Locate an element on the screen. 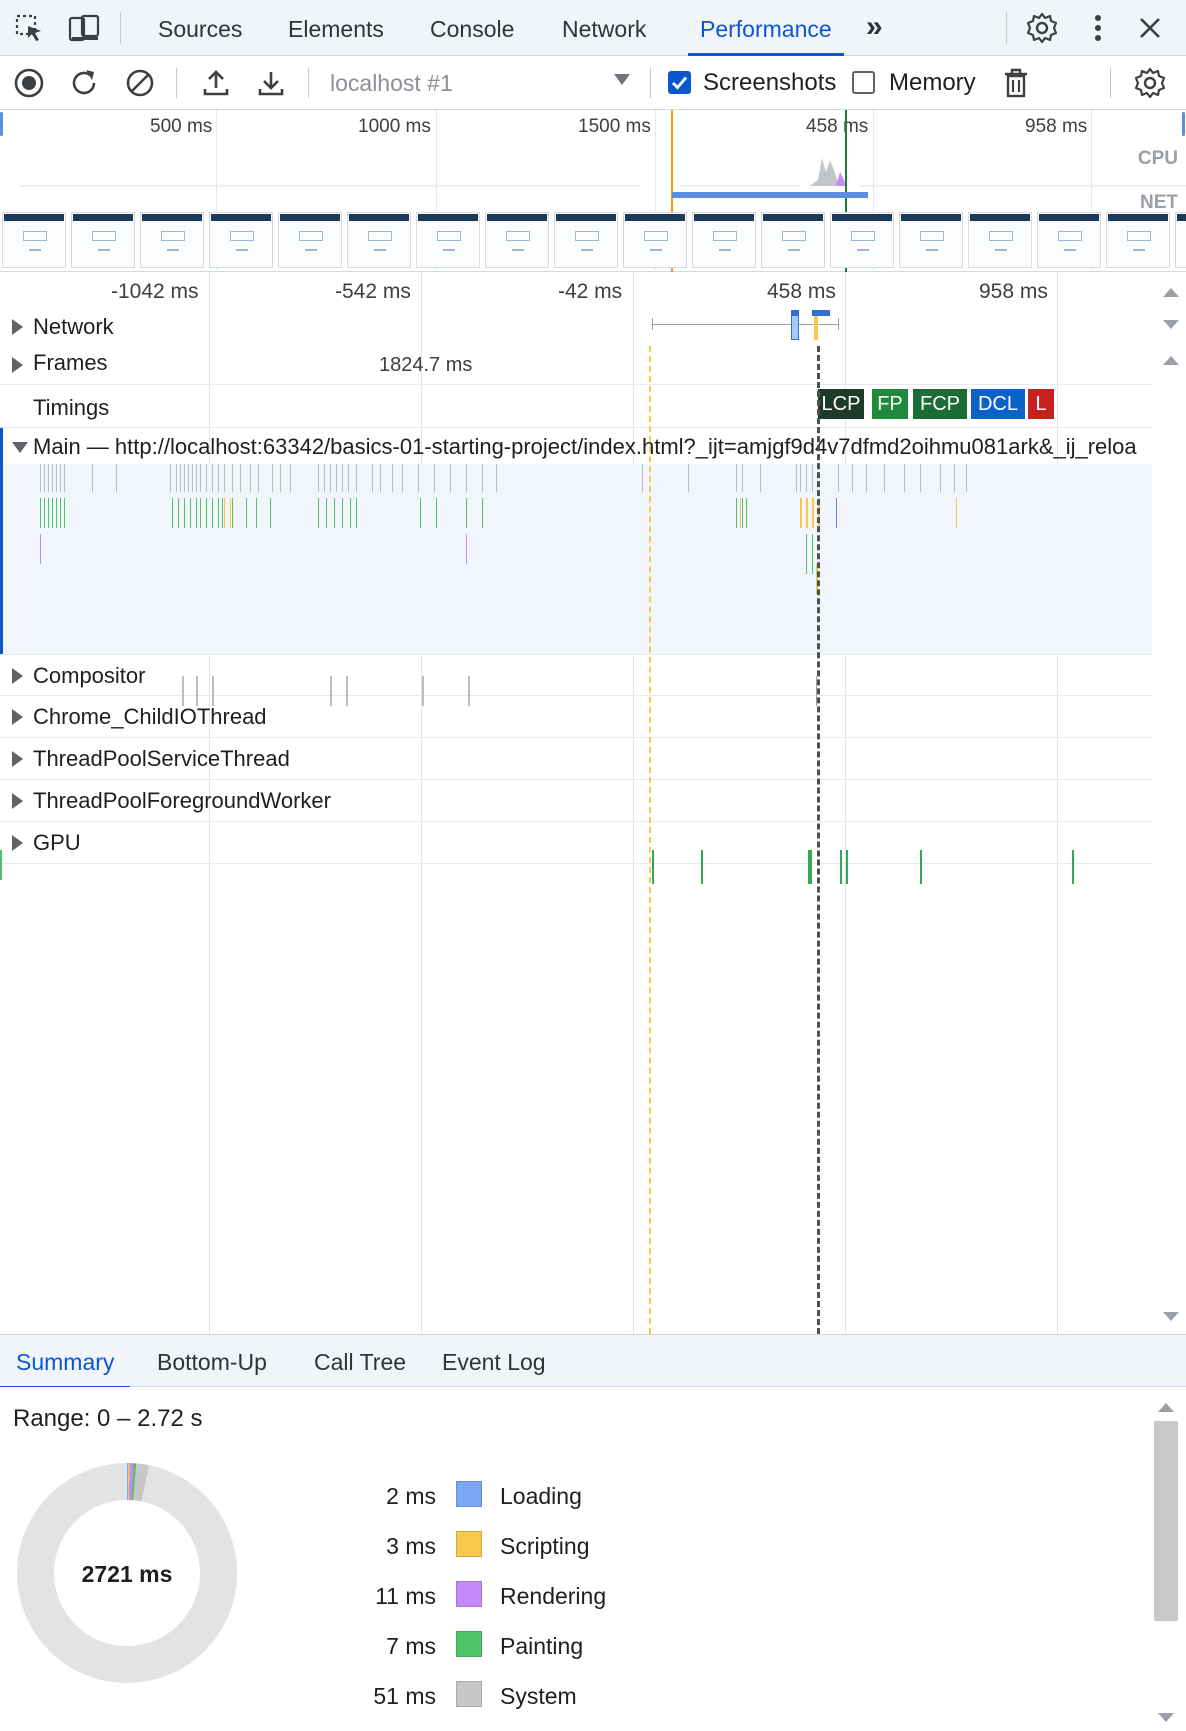 The image size is (1186, 1731). tab-console: Console is located at coordinates (472, 28).